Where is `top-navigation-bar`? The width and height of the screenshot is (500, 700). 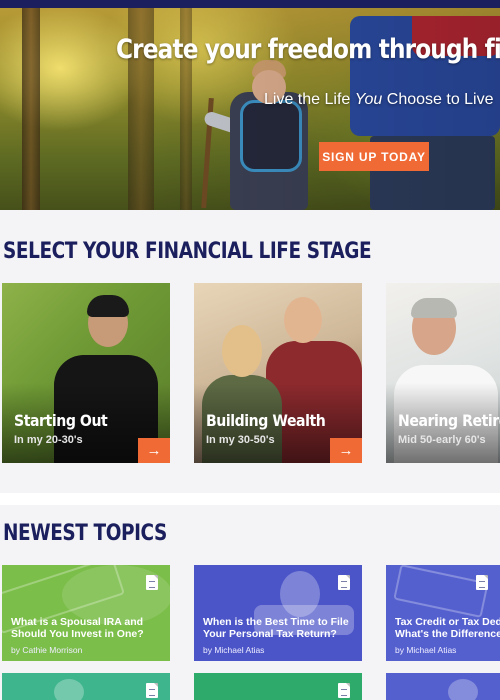
top-navigation-bar is located at coordinates (250, 4).